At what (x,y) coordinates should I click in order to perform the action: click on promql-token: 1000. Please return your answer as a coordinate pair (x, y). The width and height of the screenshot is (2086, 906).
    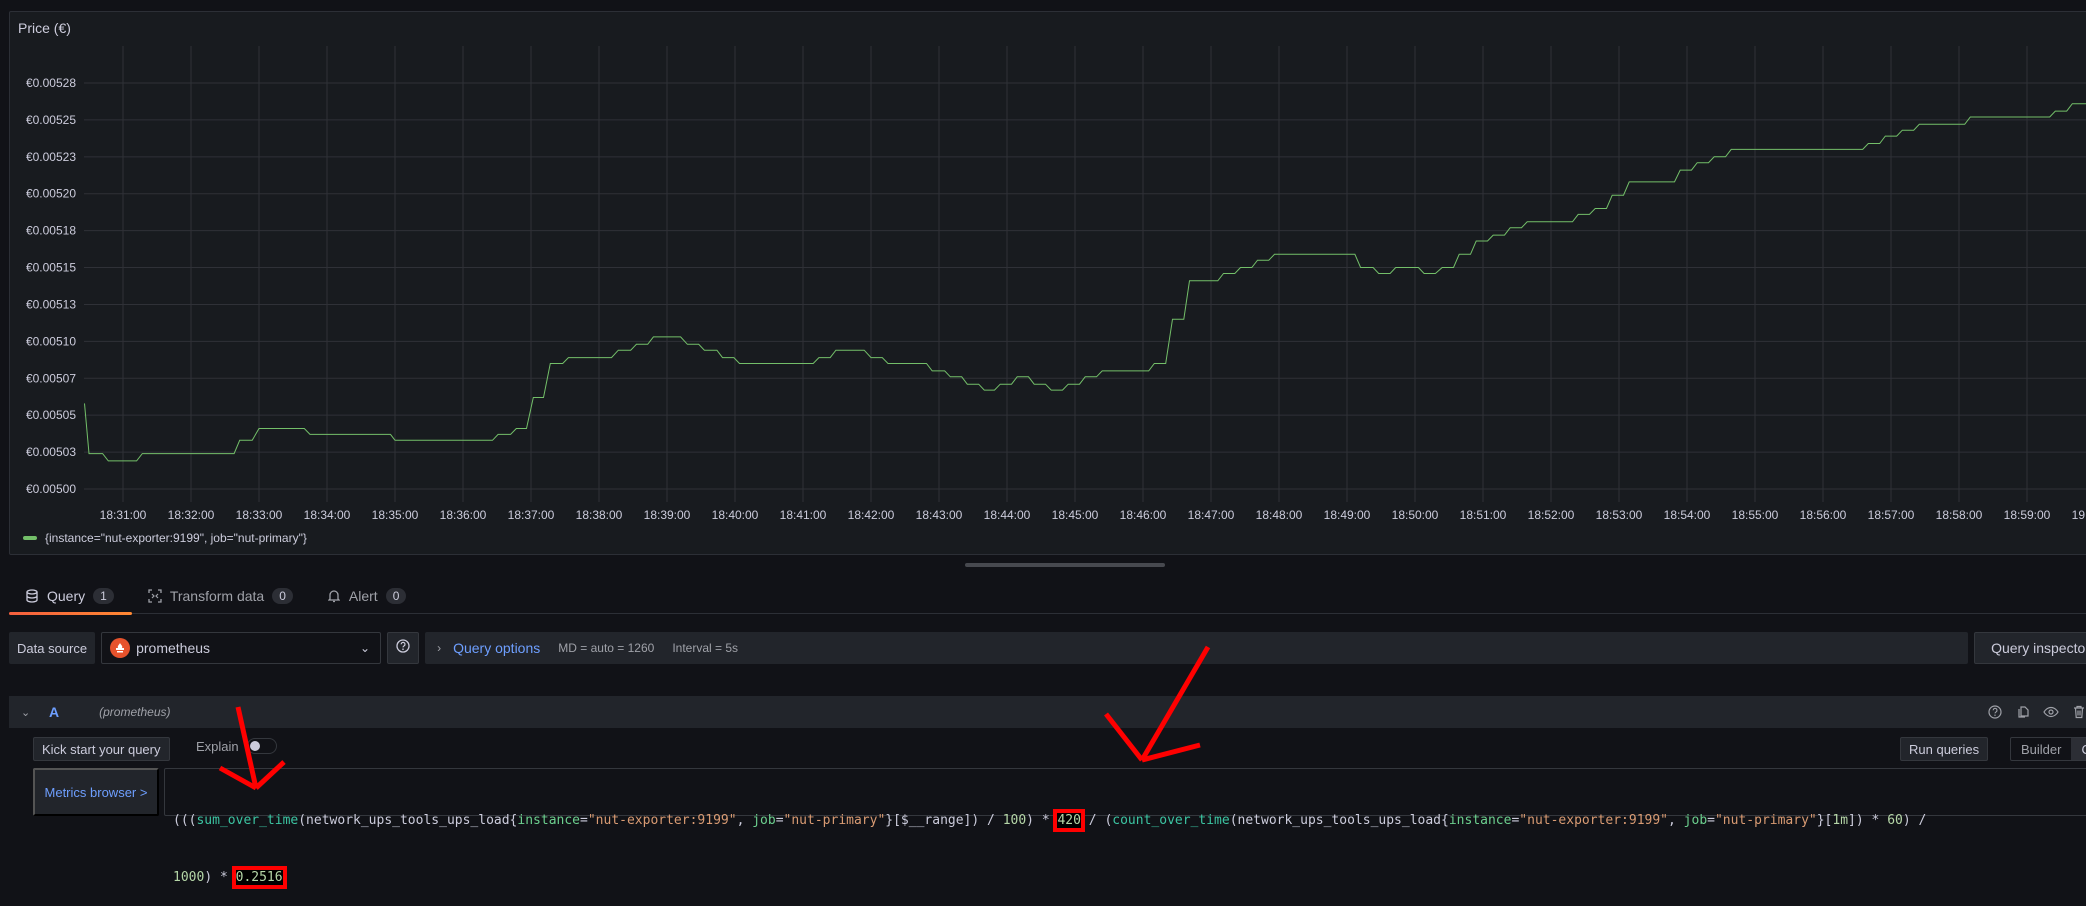
    Looking at the image, I should click on (188, 877).